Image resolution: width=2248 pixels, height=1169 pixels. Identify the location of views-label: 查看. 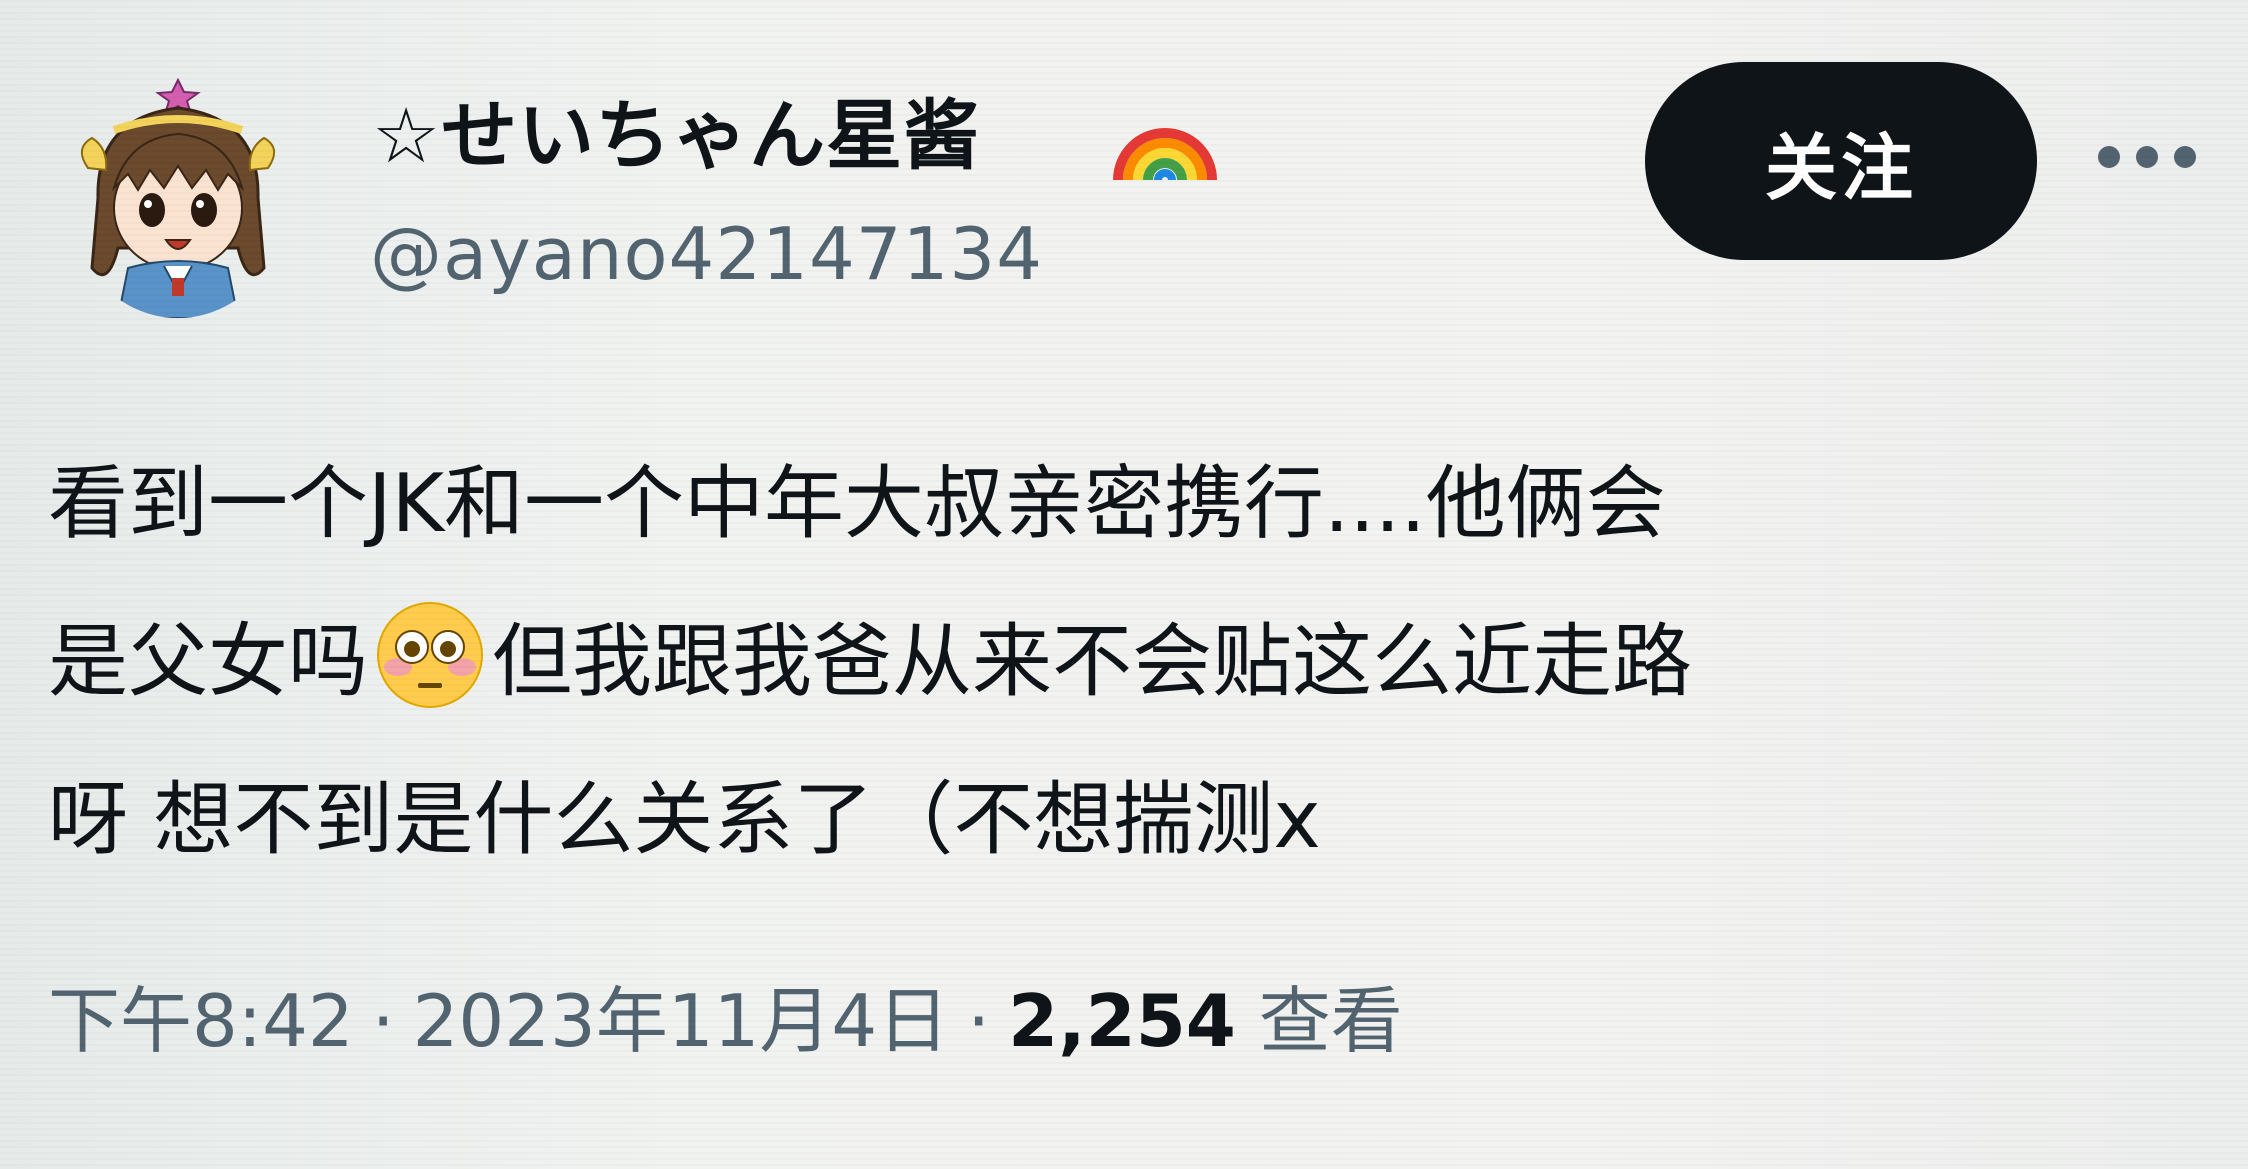
(1330, 1021).